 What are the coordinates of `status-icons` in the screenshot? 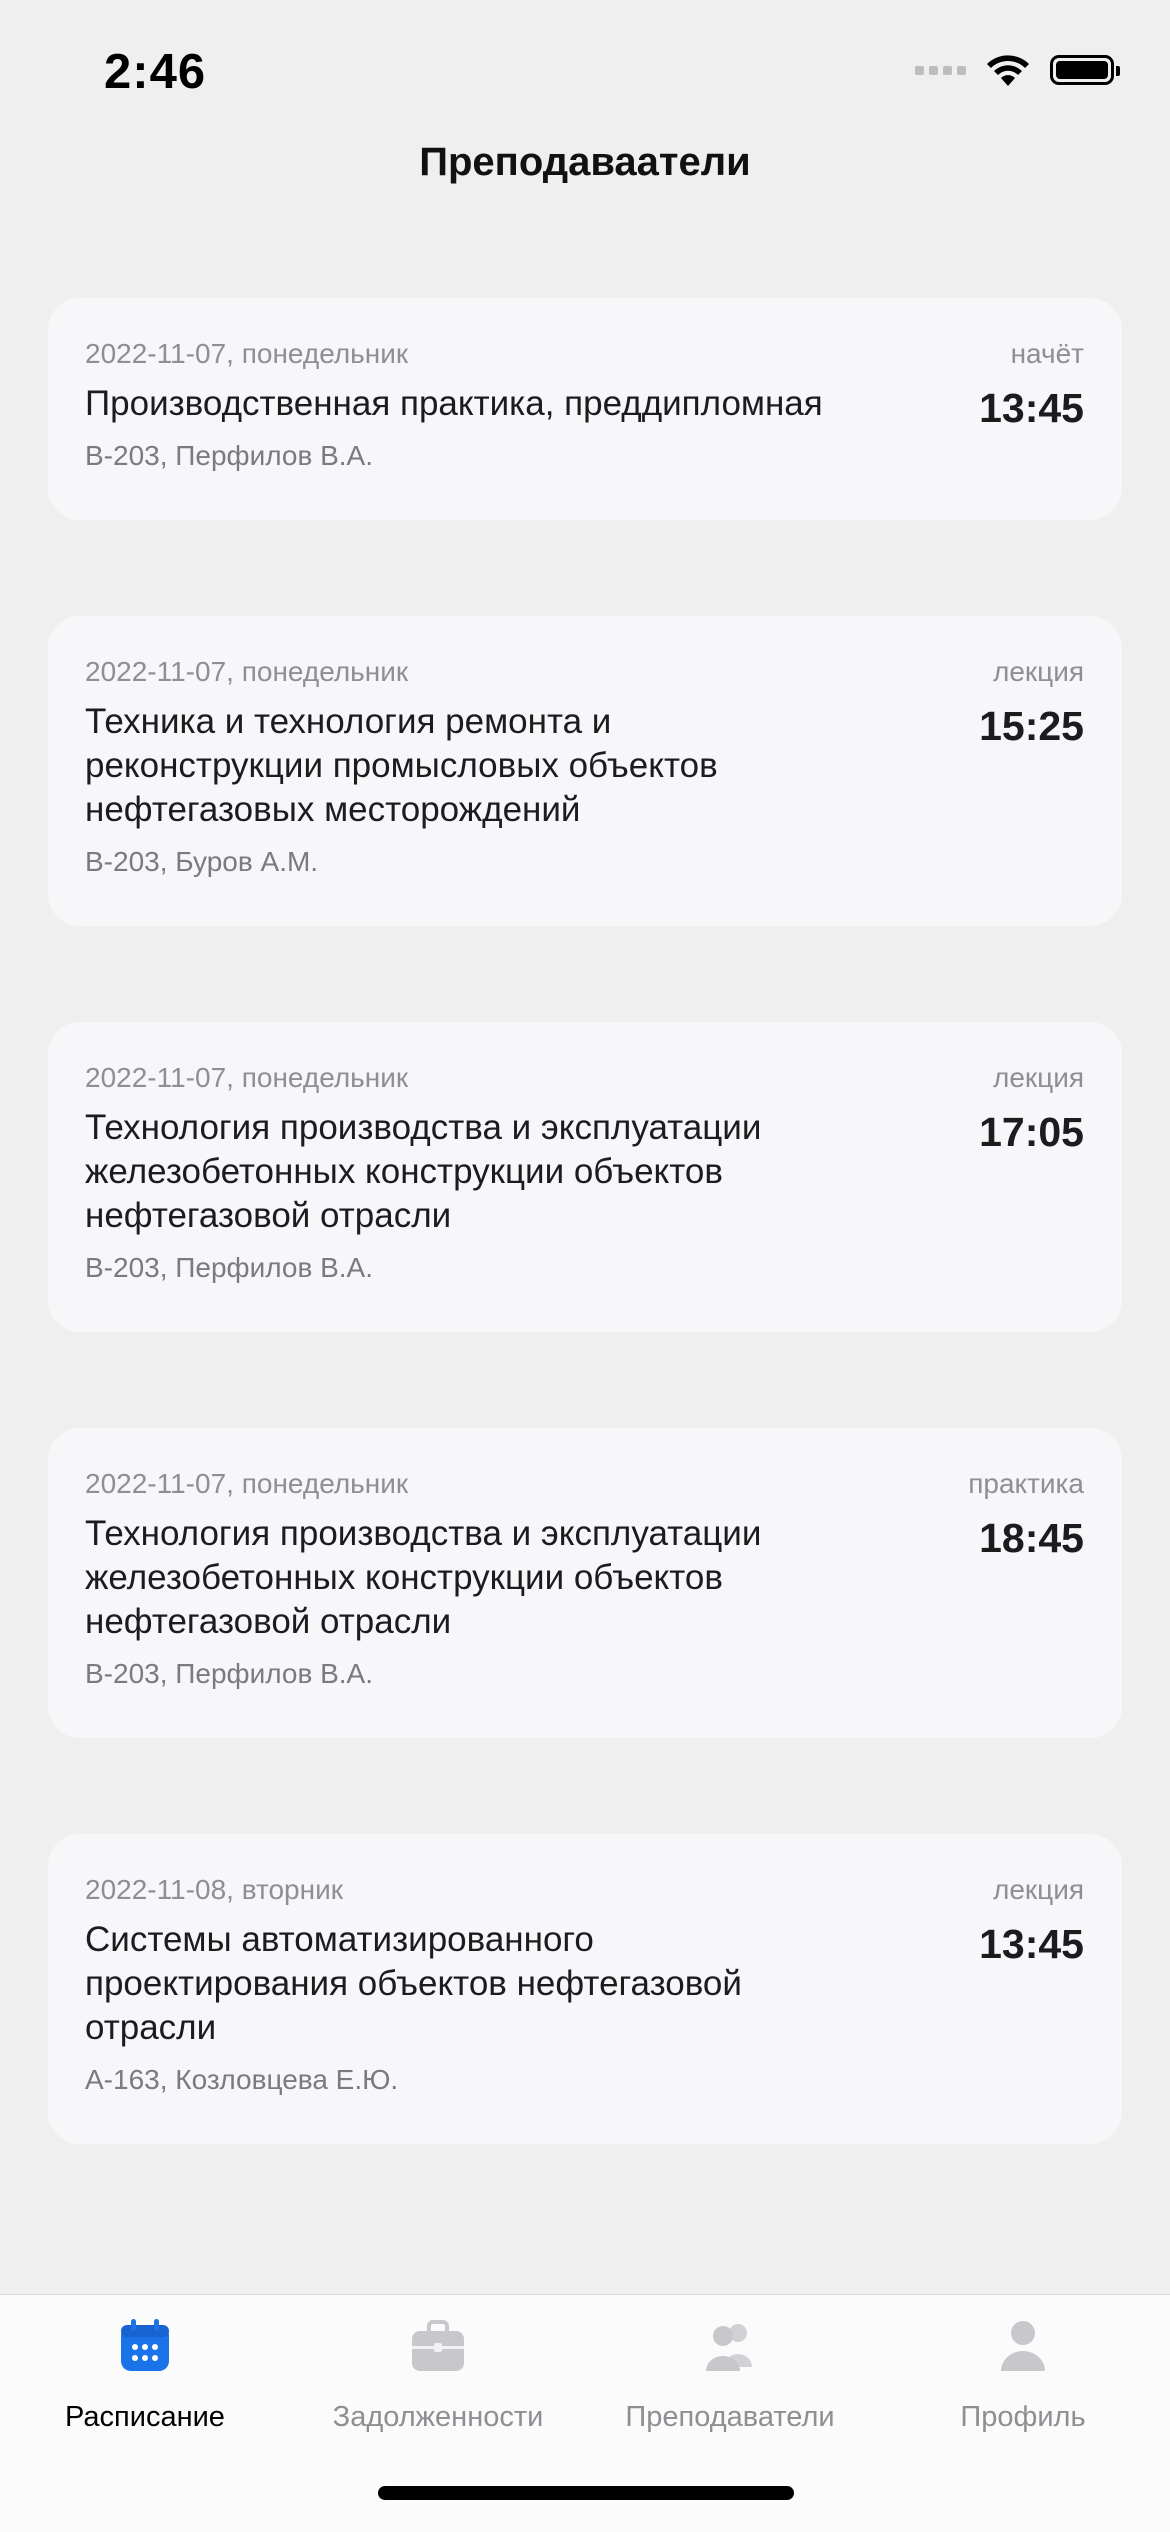 It's located at (1017, 70).